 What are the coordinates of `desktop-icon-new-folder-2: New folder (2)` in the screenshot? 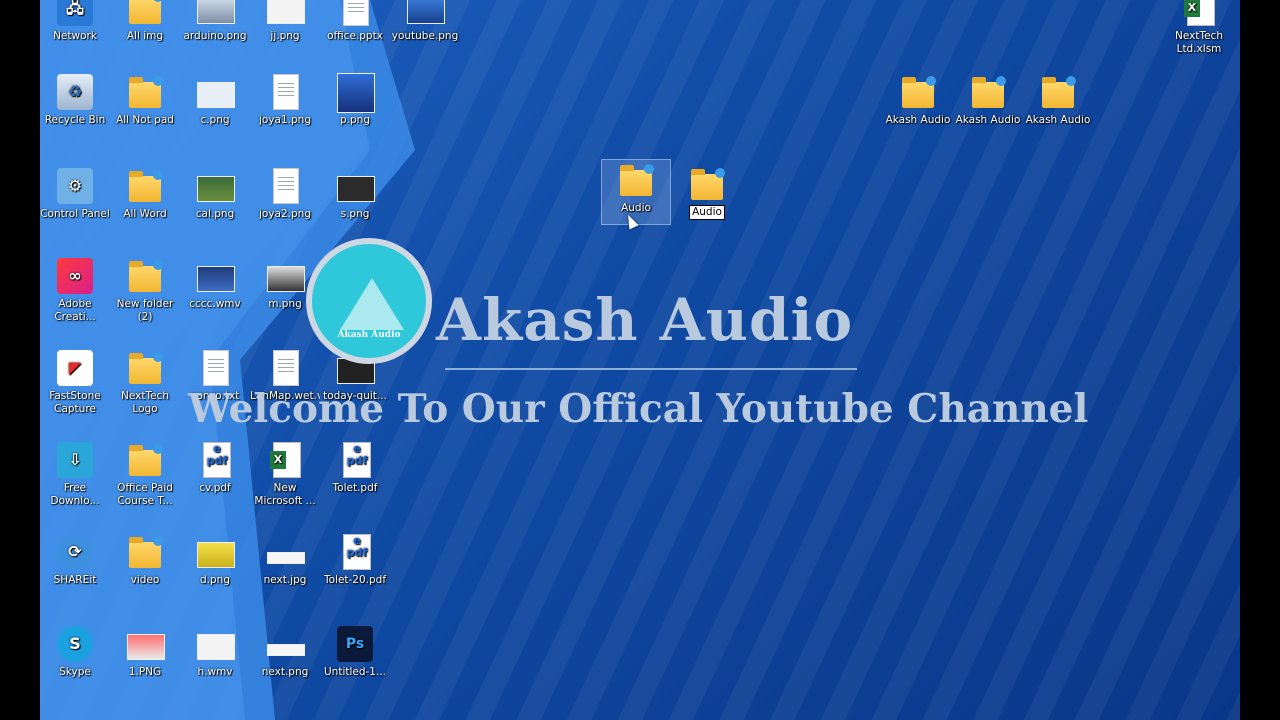 It's located at (145, 290).